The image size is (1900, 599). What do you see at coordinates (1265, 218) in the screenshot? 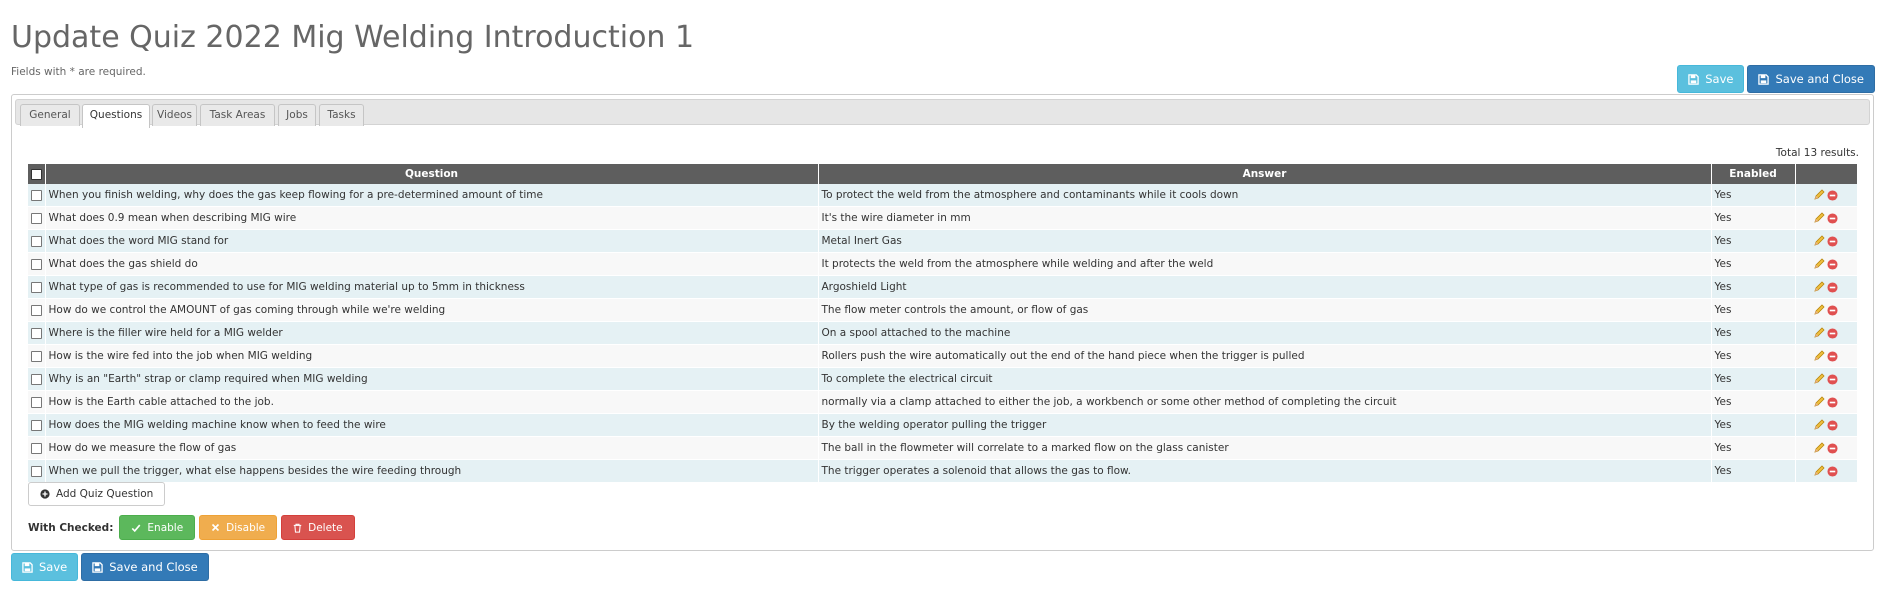
I see `answer-cell: It's the wire diameter in mm` at bounding box center [1265, 218].